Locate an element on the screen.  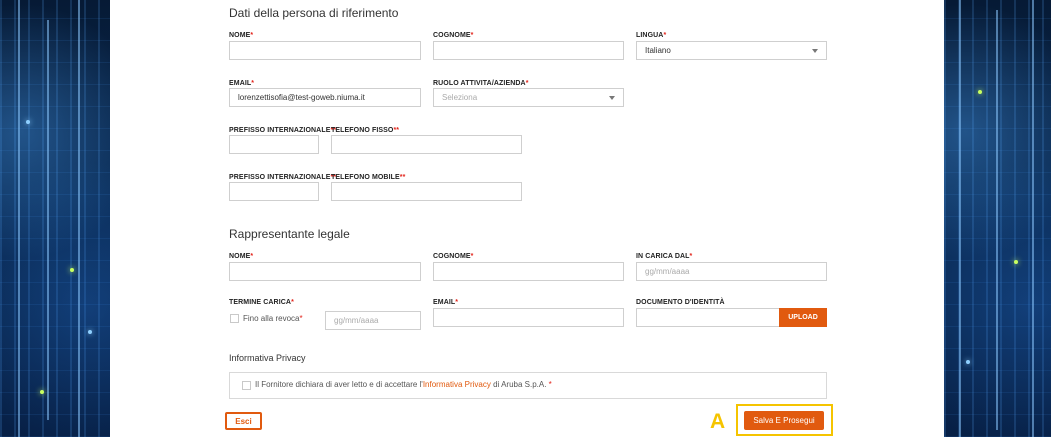
upload-button: UPLOAD is located at coordinates (803, 317).